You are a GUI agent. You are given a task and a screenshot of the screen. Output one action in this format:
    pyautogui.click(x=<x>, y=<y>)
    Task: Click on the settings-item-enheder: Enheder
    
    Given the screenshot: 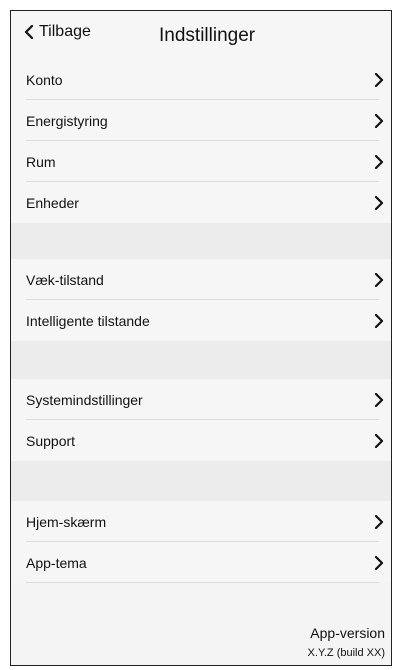 What is the action you would take?
    pyautogui.click(x=201, y=202)
    